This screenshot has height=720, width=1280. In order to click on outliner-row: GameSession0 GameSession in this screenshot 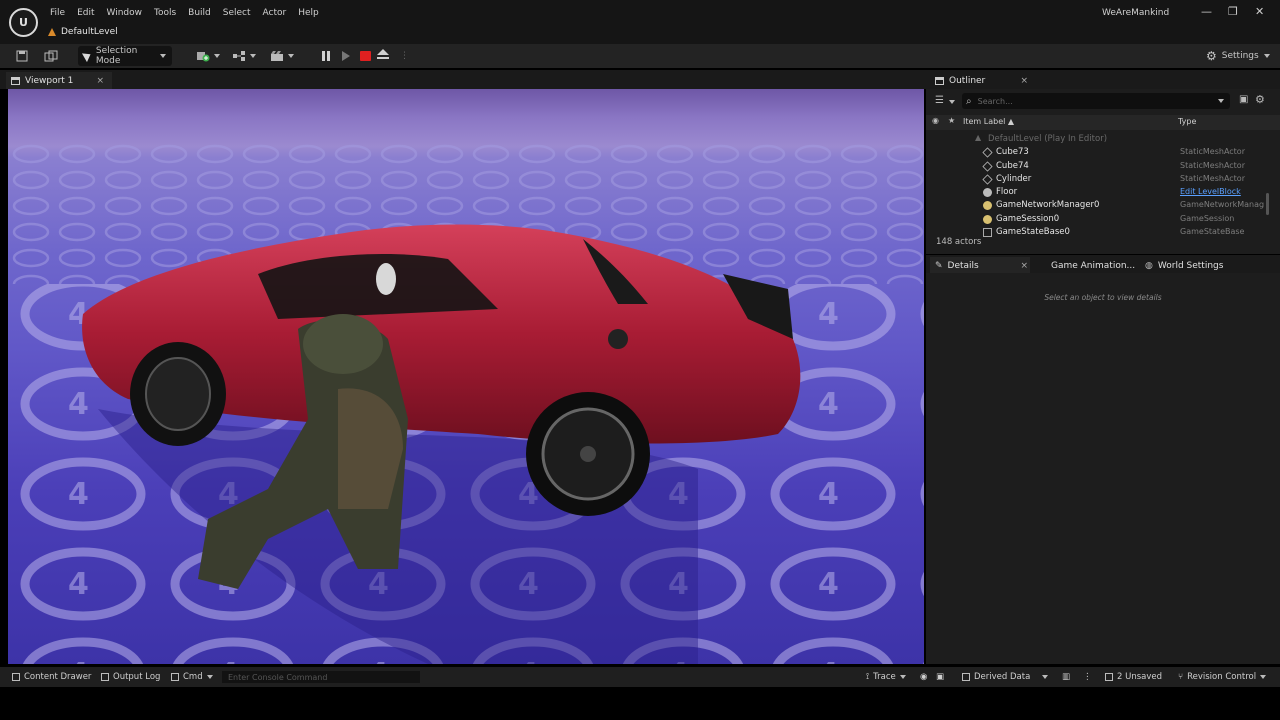, I will do `click(1103, 219)`.